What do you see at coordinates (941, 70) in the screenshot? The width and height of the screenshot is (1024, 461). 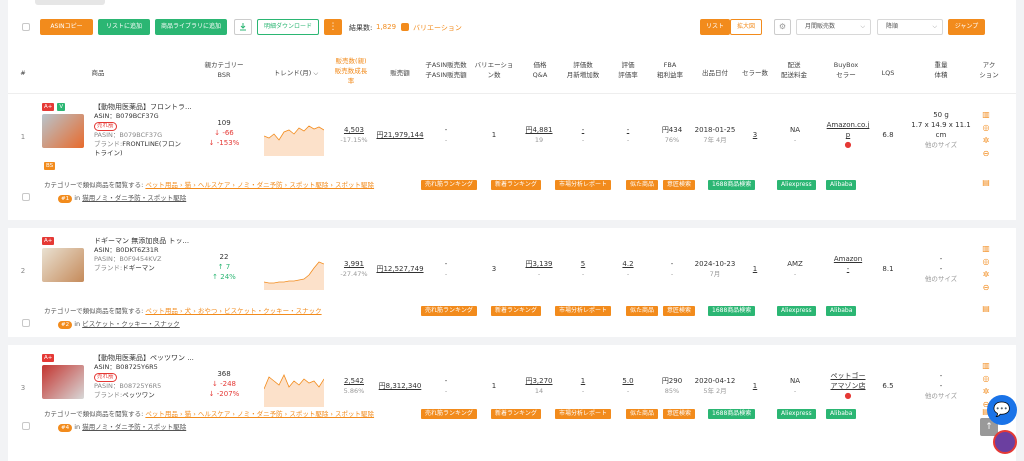 I see `col-weight: 重量 体積` at bounding box center [941, 70].